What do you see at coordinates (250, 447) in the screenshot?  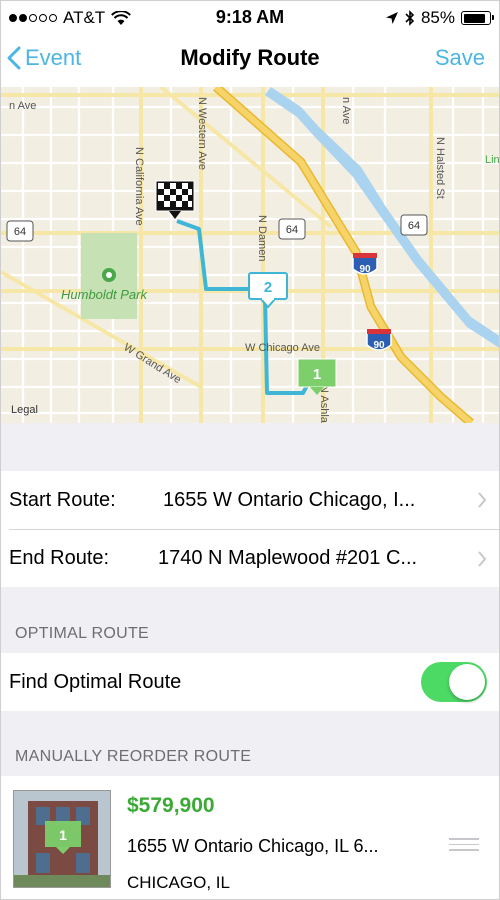 I see `section-spacer` at bounding box center [250, 447].